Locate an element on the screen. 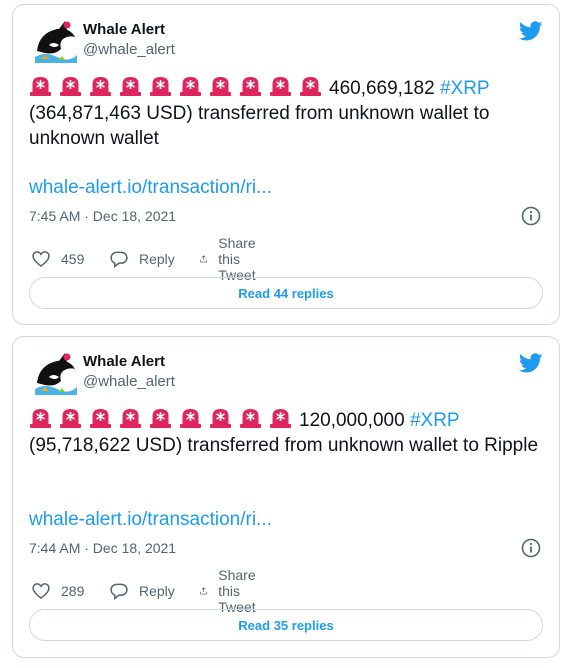  like-count: 459 is located at coordinates (73, 259).